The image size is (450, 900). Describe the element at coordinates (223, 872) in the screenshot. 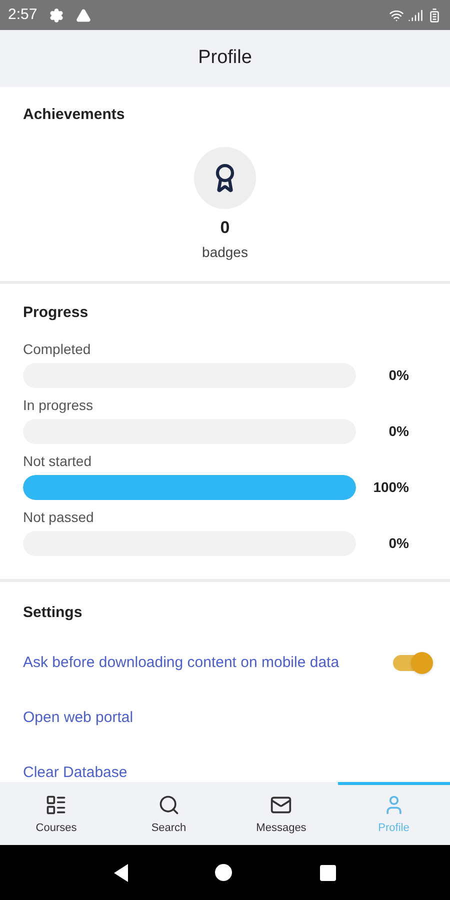

I see `home-icon` at that location.